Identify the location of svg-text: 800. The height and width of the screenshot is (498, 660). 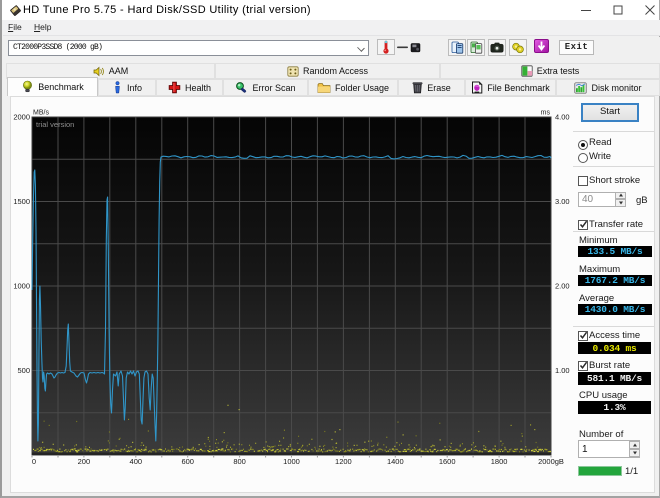
(239, 461).